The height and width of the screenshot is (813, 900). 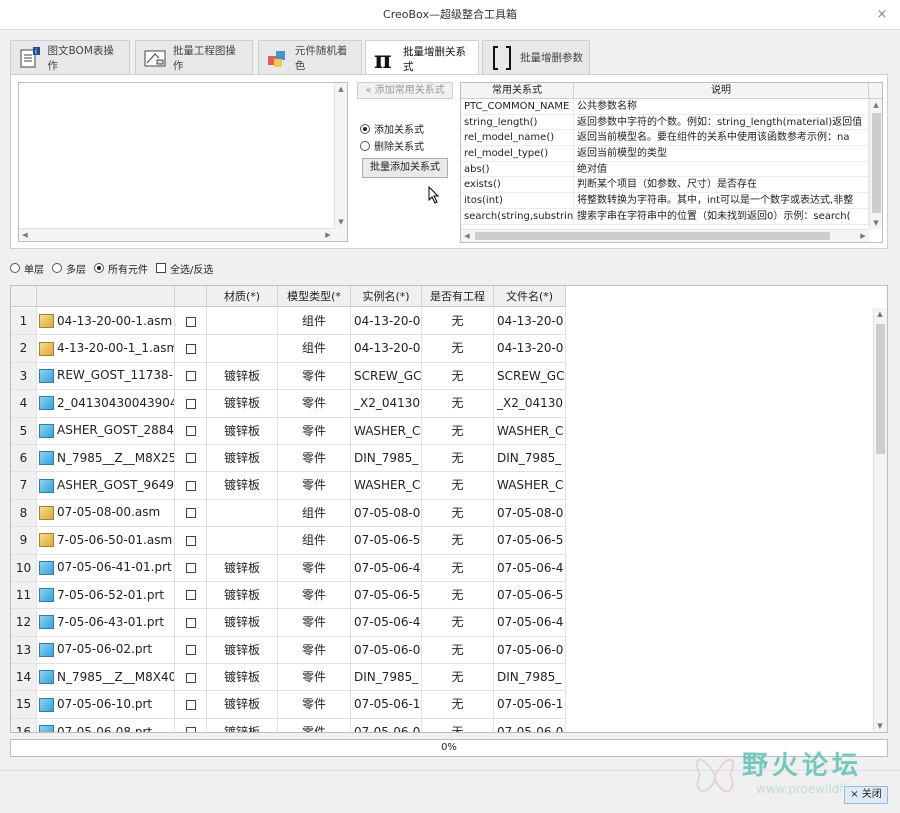 What do you see at coordinates (314, 296) in the screenshot?
I see `column-header: 模型类型(*` at bounding box center [314, 296].